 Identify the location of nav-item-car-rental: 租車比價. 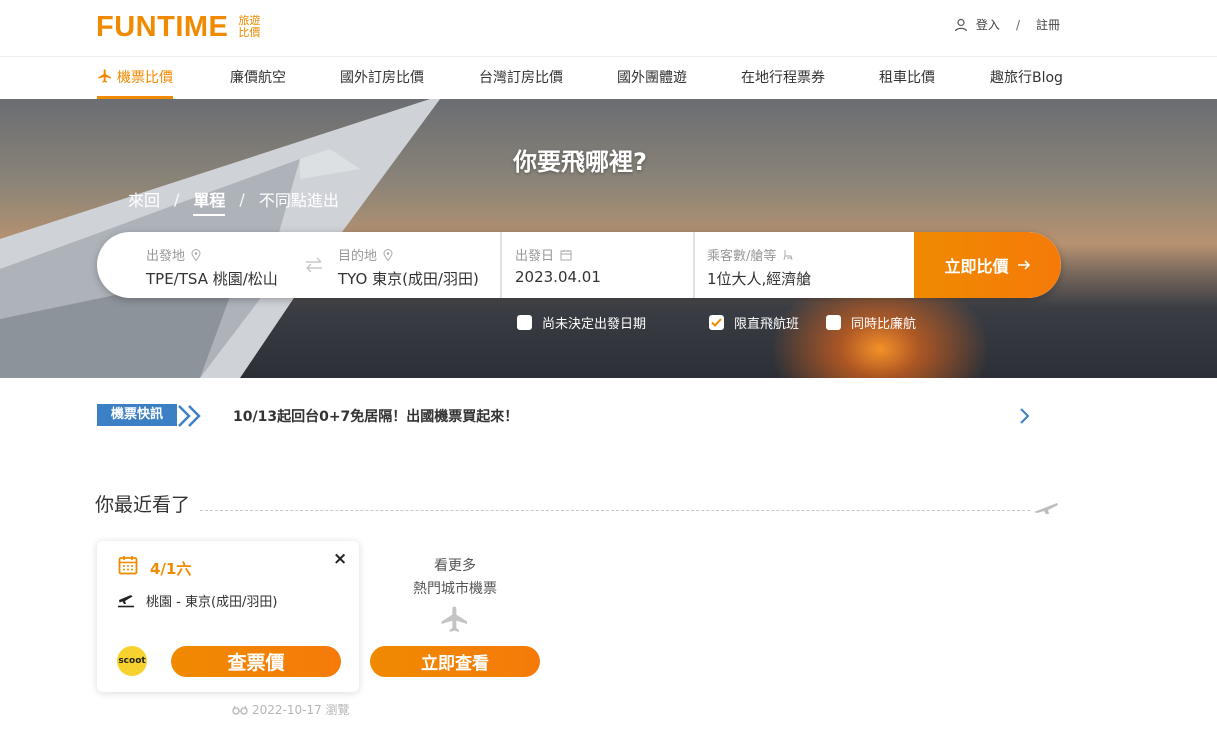
(907, 78).